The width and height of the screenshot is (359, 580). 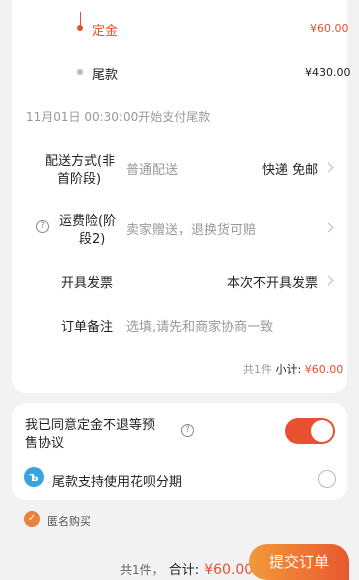 I want to click on footer-total-label: 合计:, so click(x=184, y=570).